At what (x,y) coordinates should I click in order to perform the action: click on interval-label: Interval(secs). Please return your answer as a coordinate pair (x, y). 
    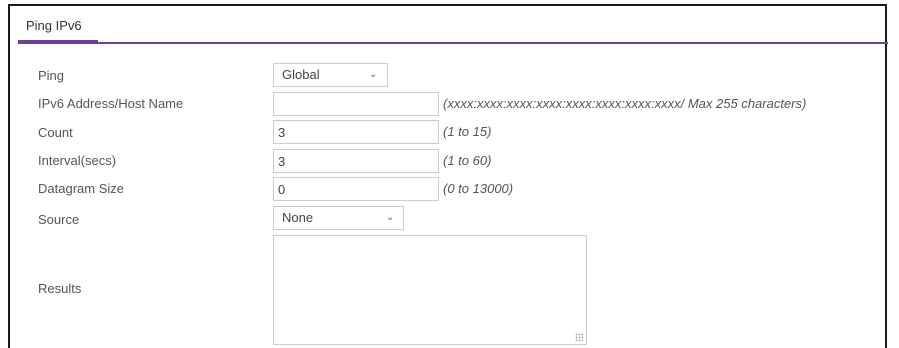
    Looking at the image, I should click on (77, 160).